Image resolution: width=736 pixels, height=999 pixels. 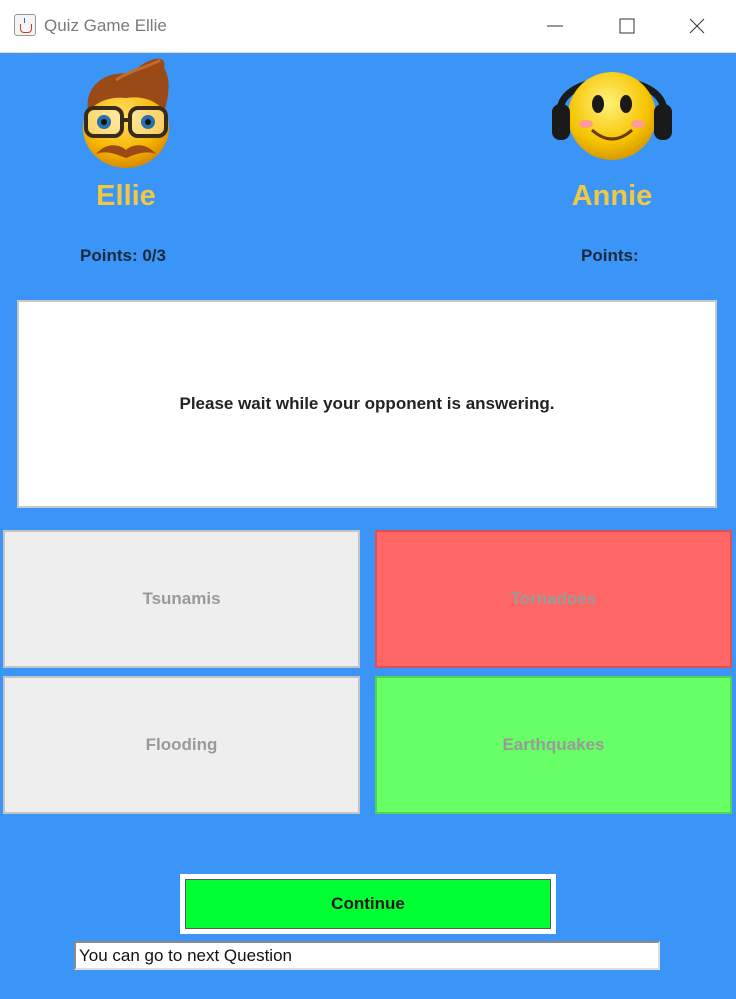 I want to click on continue-button: Continue, so click(x=368, y=904).